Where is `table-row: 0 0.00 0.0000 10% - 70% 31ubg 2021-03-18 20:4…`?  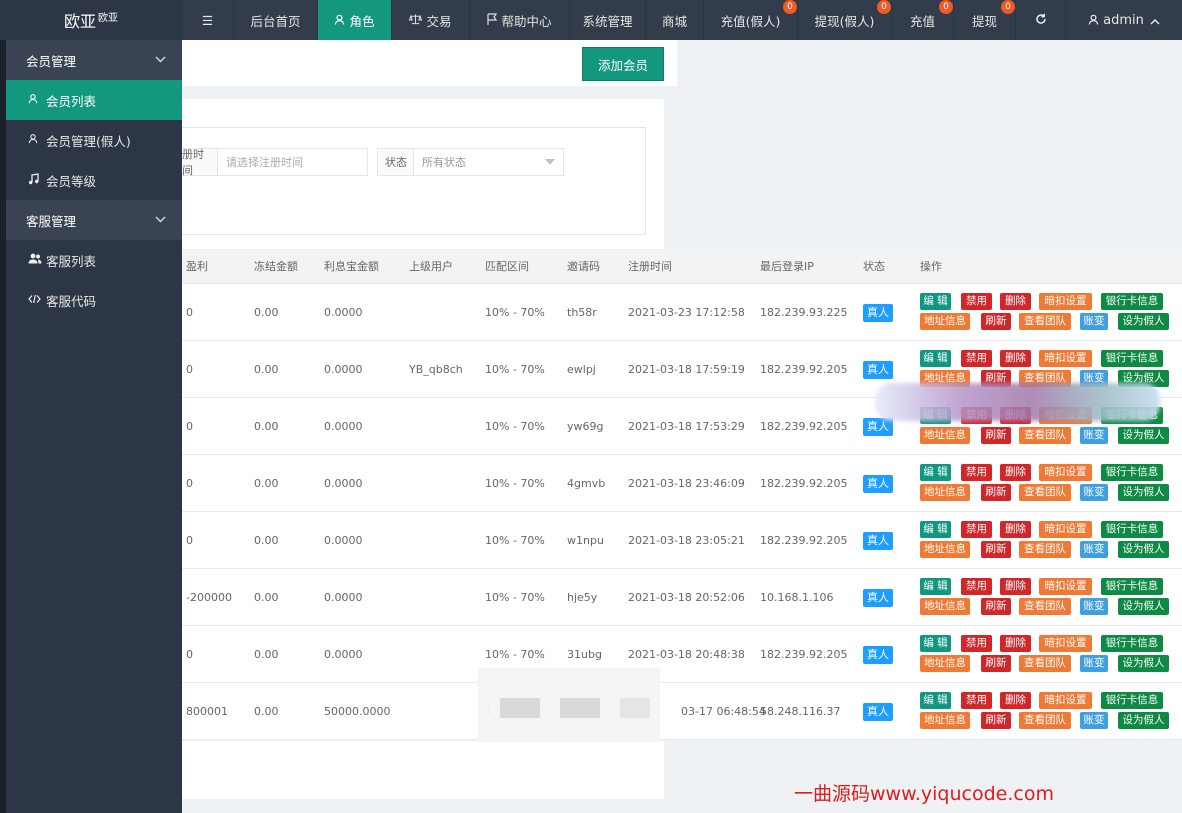 table-row: 0 0.00 0.0000 10% - 70% 31ubg 2021-03-18 20:4… is located at coordinates (682, 654).